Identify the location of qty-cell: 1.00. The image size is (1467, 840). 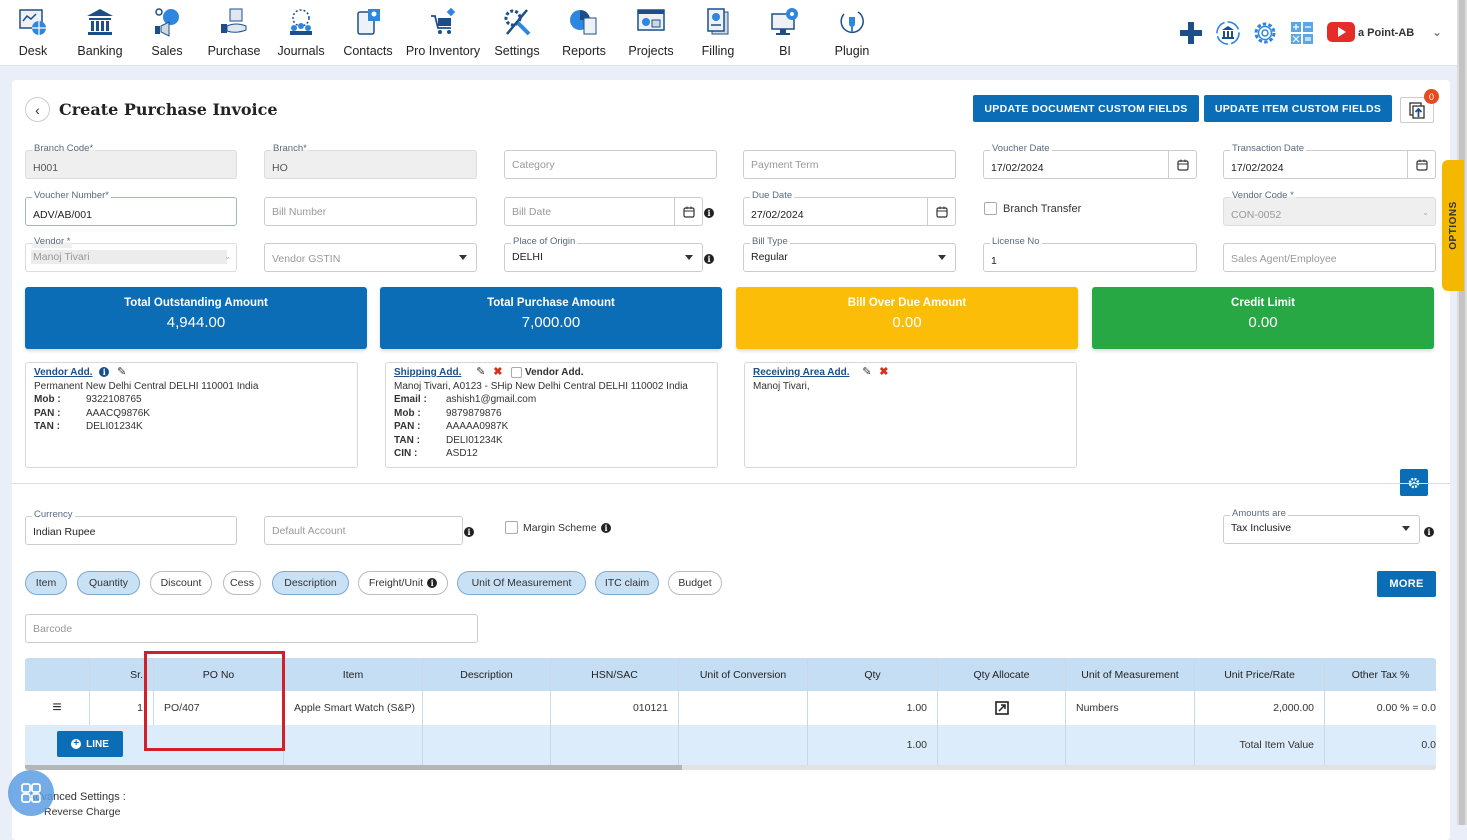
(873, 708).